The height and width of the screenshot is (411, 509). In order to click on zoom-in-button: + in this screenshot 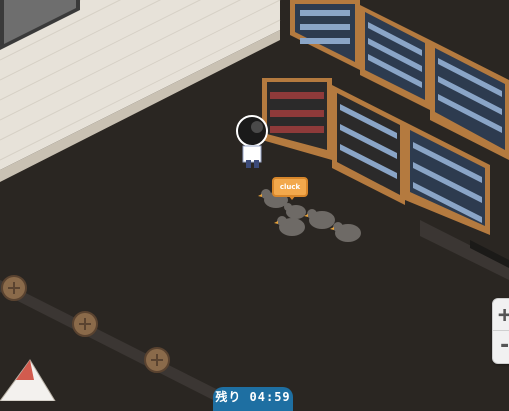, I will do `click(501, 315)`.